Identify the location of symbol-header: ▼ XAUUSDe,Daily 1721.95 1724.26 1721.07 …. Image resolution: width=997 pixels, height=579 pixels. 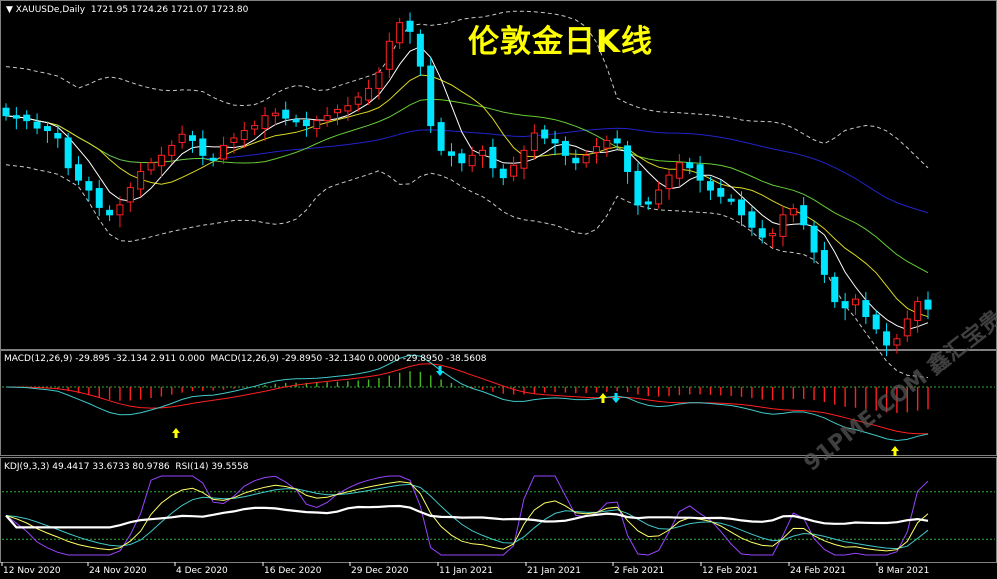
(127, 10).